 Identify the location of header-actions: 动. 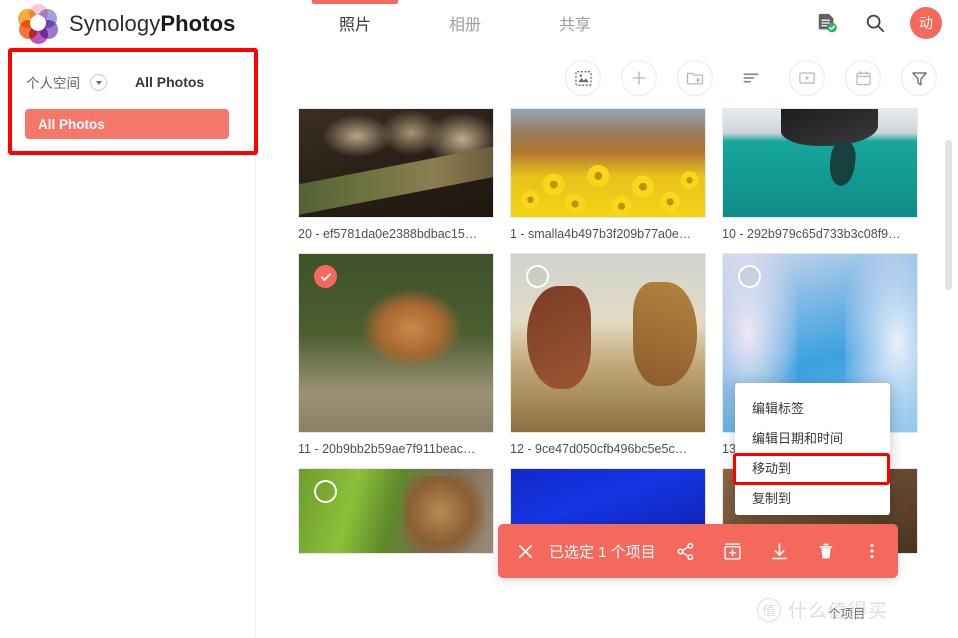
(878, 23).